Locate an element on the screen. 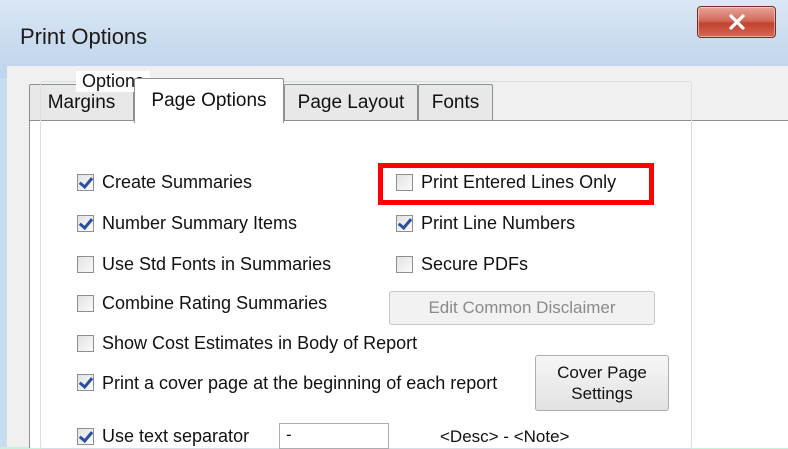 This screenshot has width=788, height=449. print-cover-checkbox is located at coordinates (85, 382).